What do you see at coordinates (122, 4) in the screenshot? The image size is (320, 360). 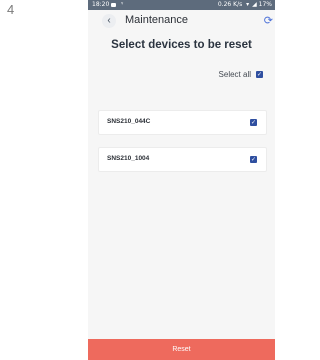 I see `status-misc-icon: ᵞ` at bounding box center [122, 4].